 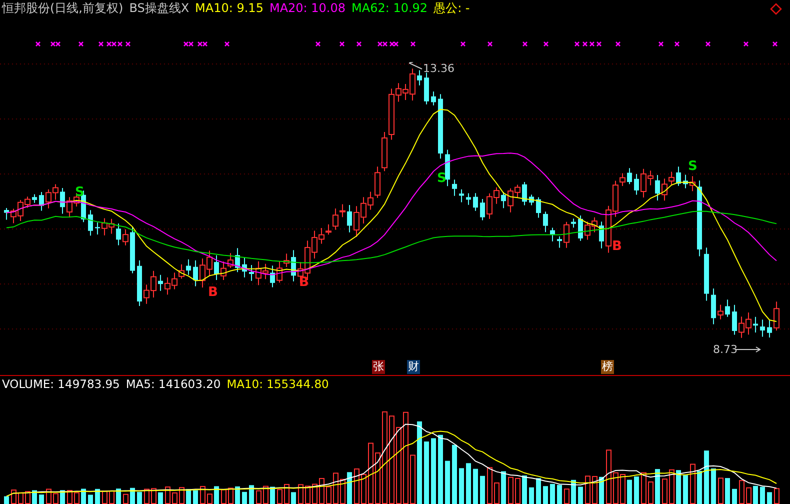 I want to click on volume-value: MA5: 141603.20, so click(x=173, y=384).